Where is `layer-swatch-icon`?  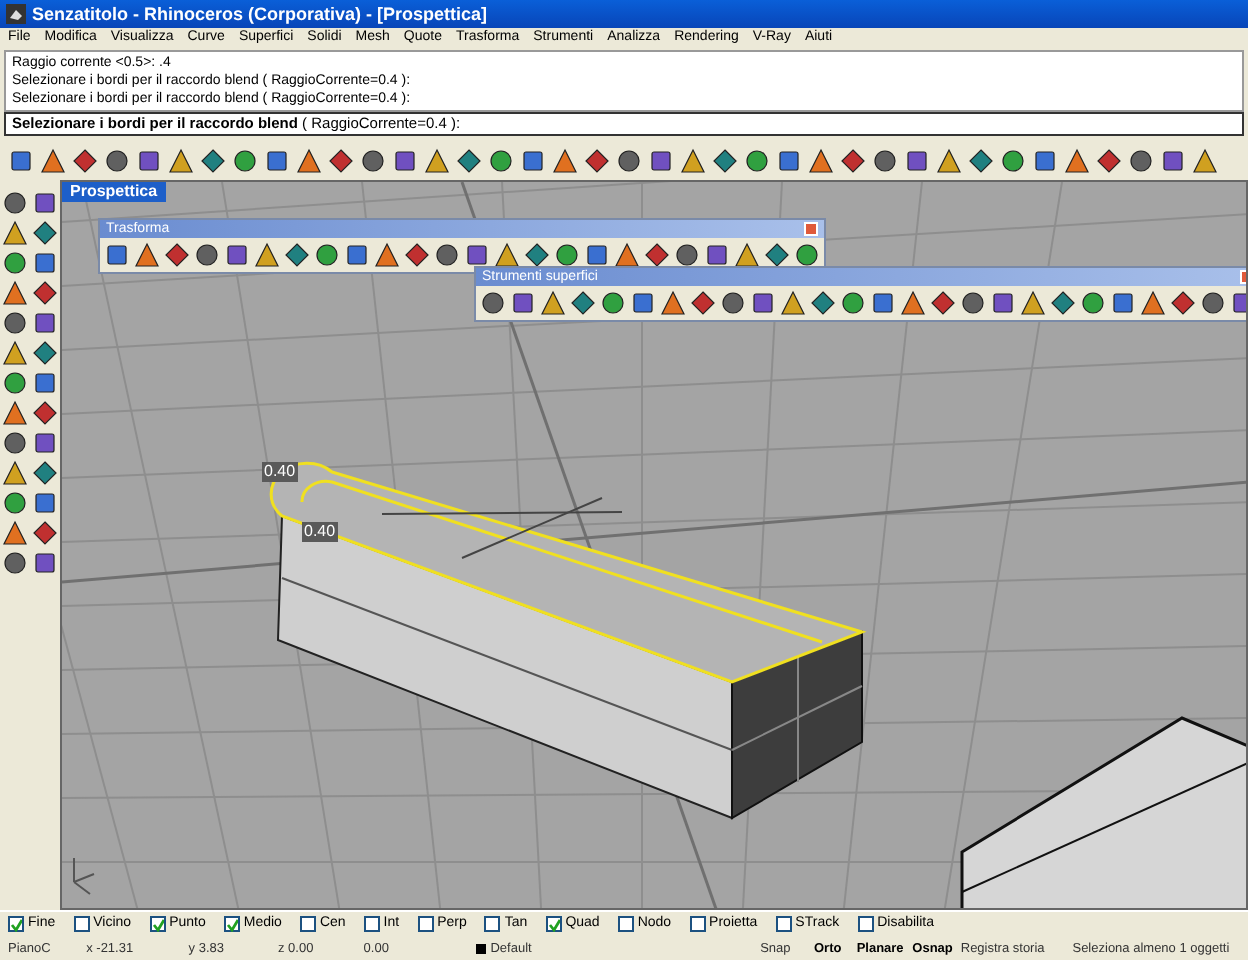 layer-swatch-icon is located at coordinates (481, 949).